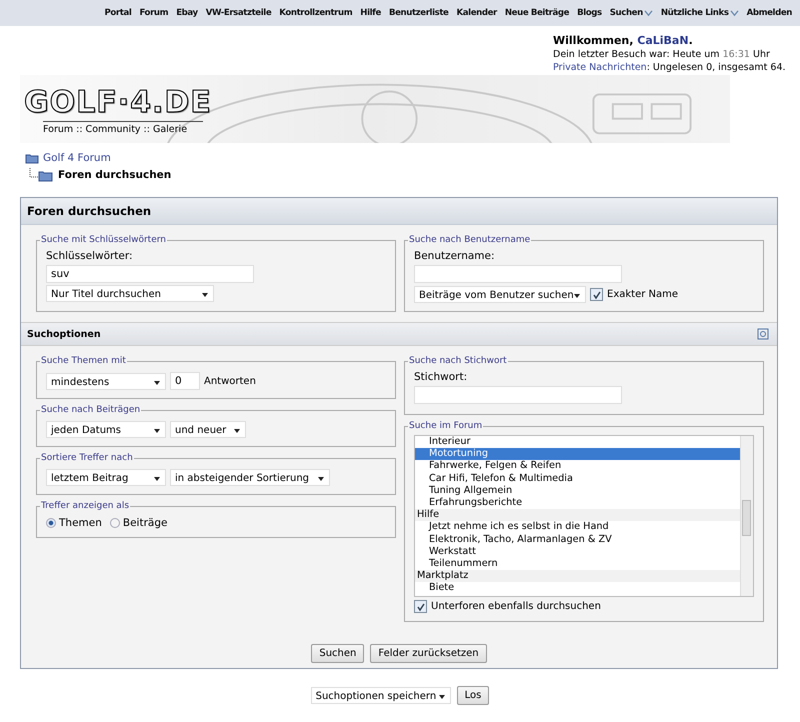 This screenshot has height=722, width=800. I want to click on scrollbar, so click(746, 516).